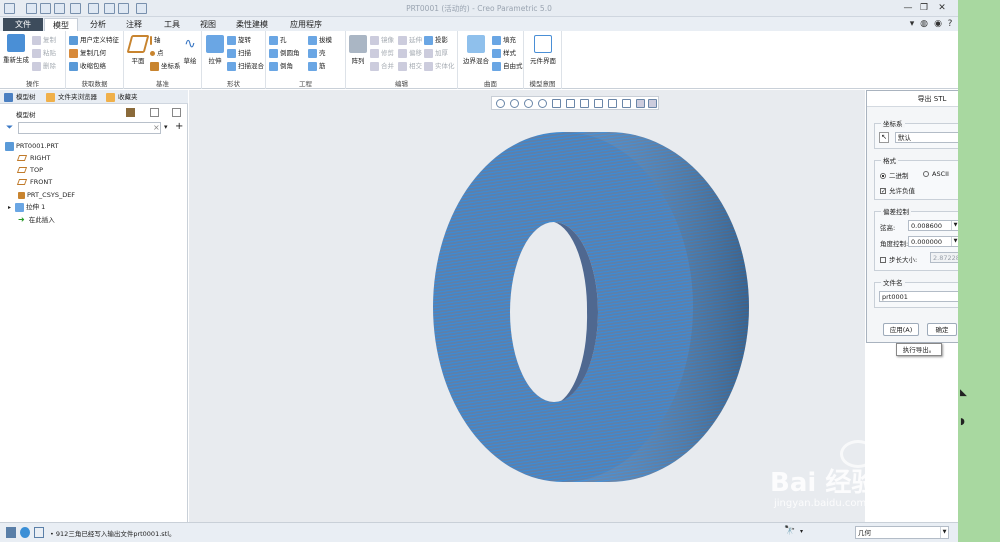  I want to click on find-dropdown-icon: ▾, so click(801, 531).